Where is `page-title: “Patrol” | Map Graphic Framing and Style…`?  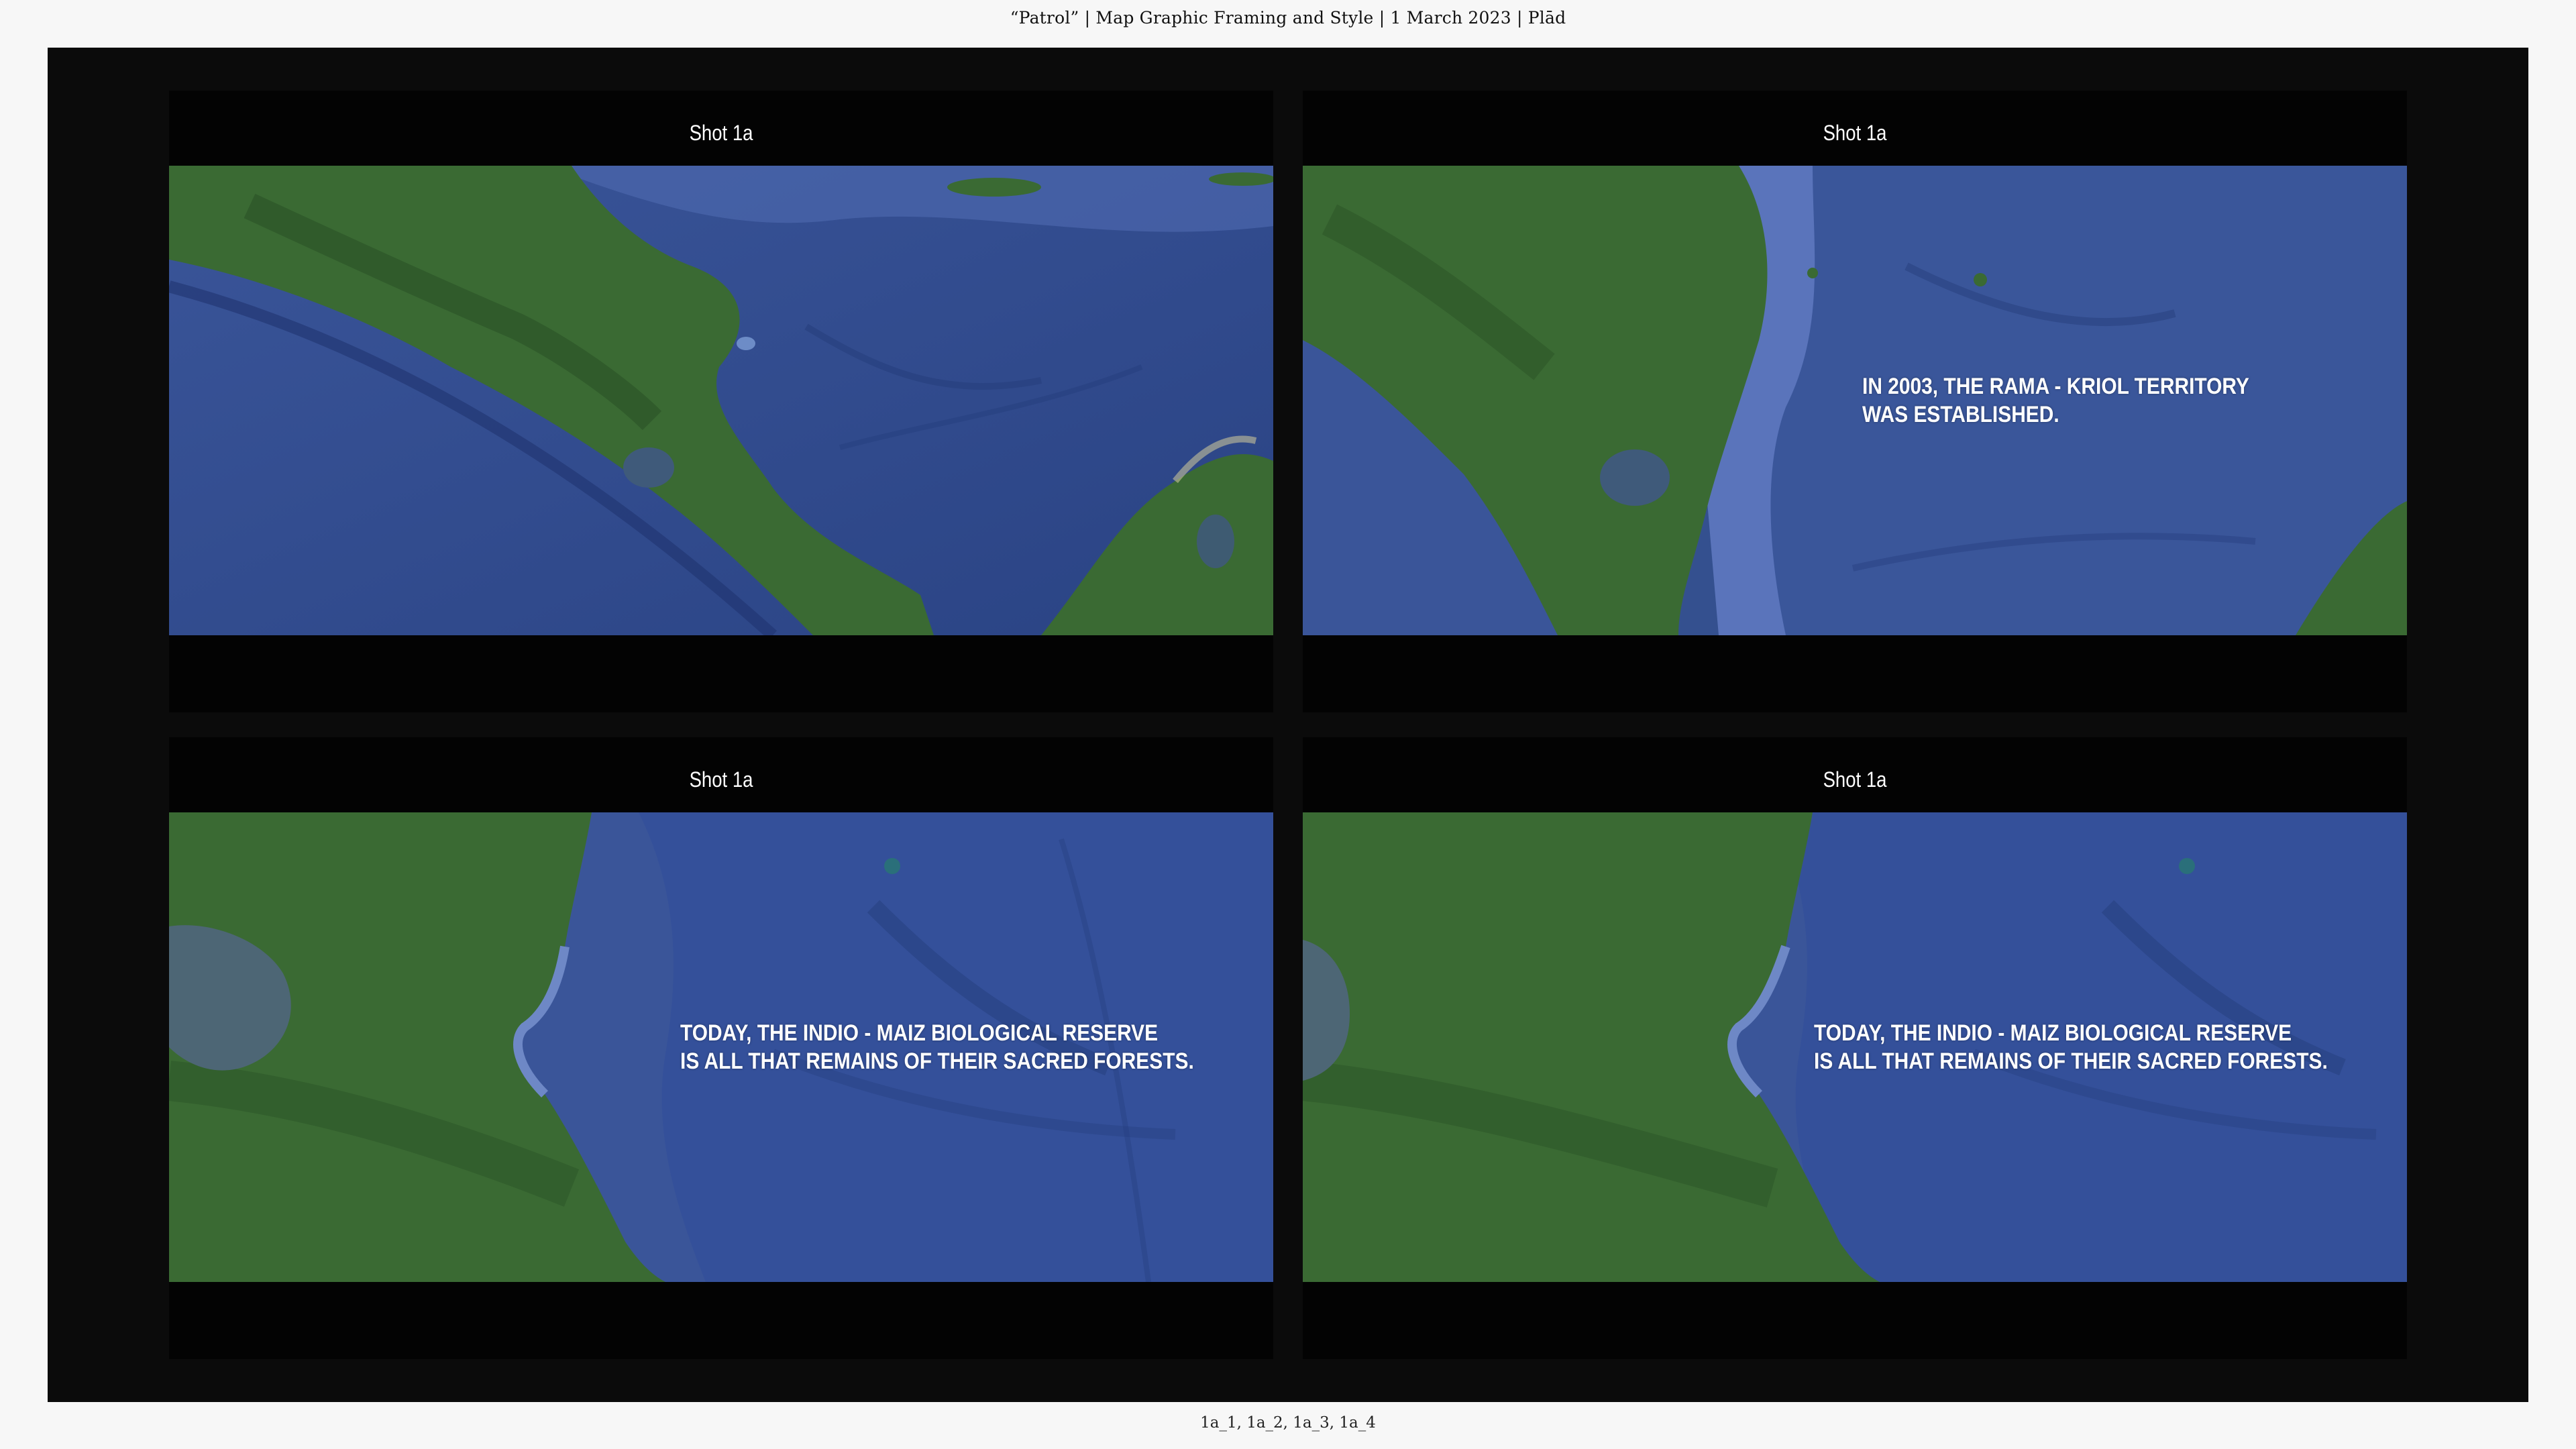
page-title: “Patrol” | Map Graphic Framing and Style… is located at coordinates (1288, 18).